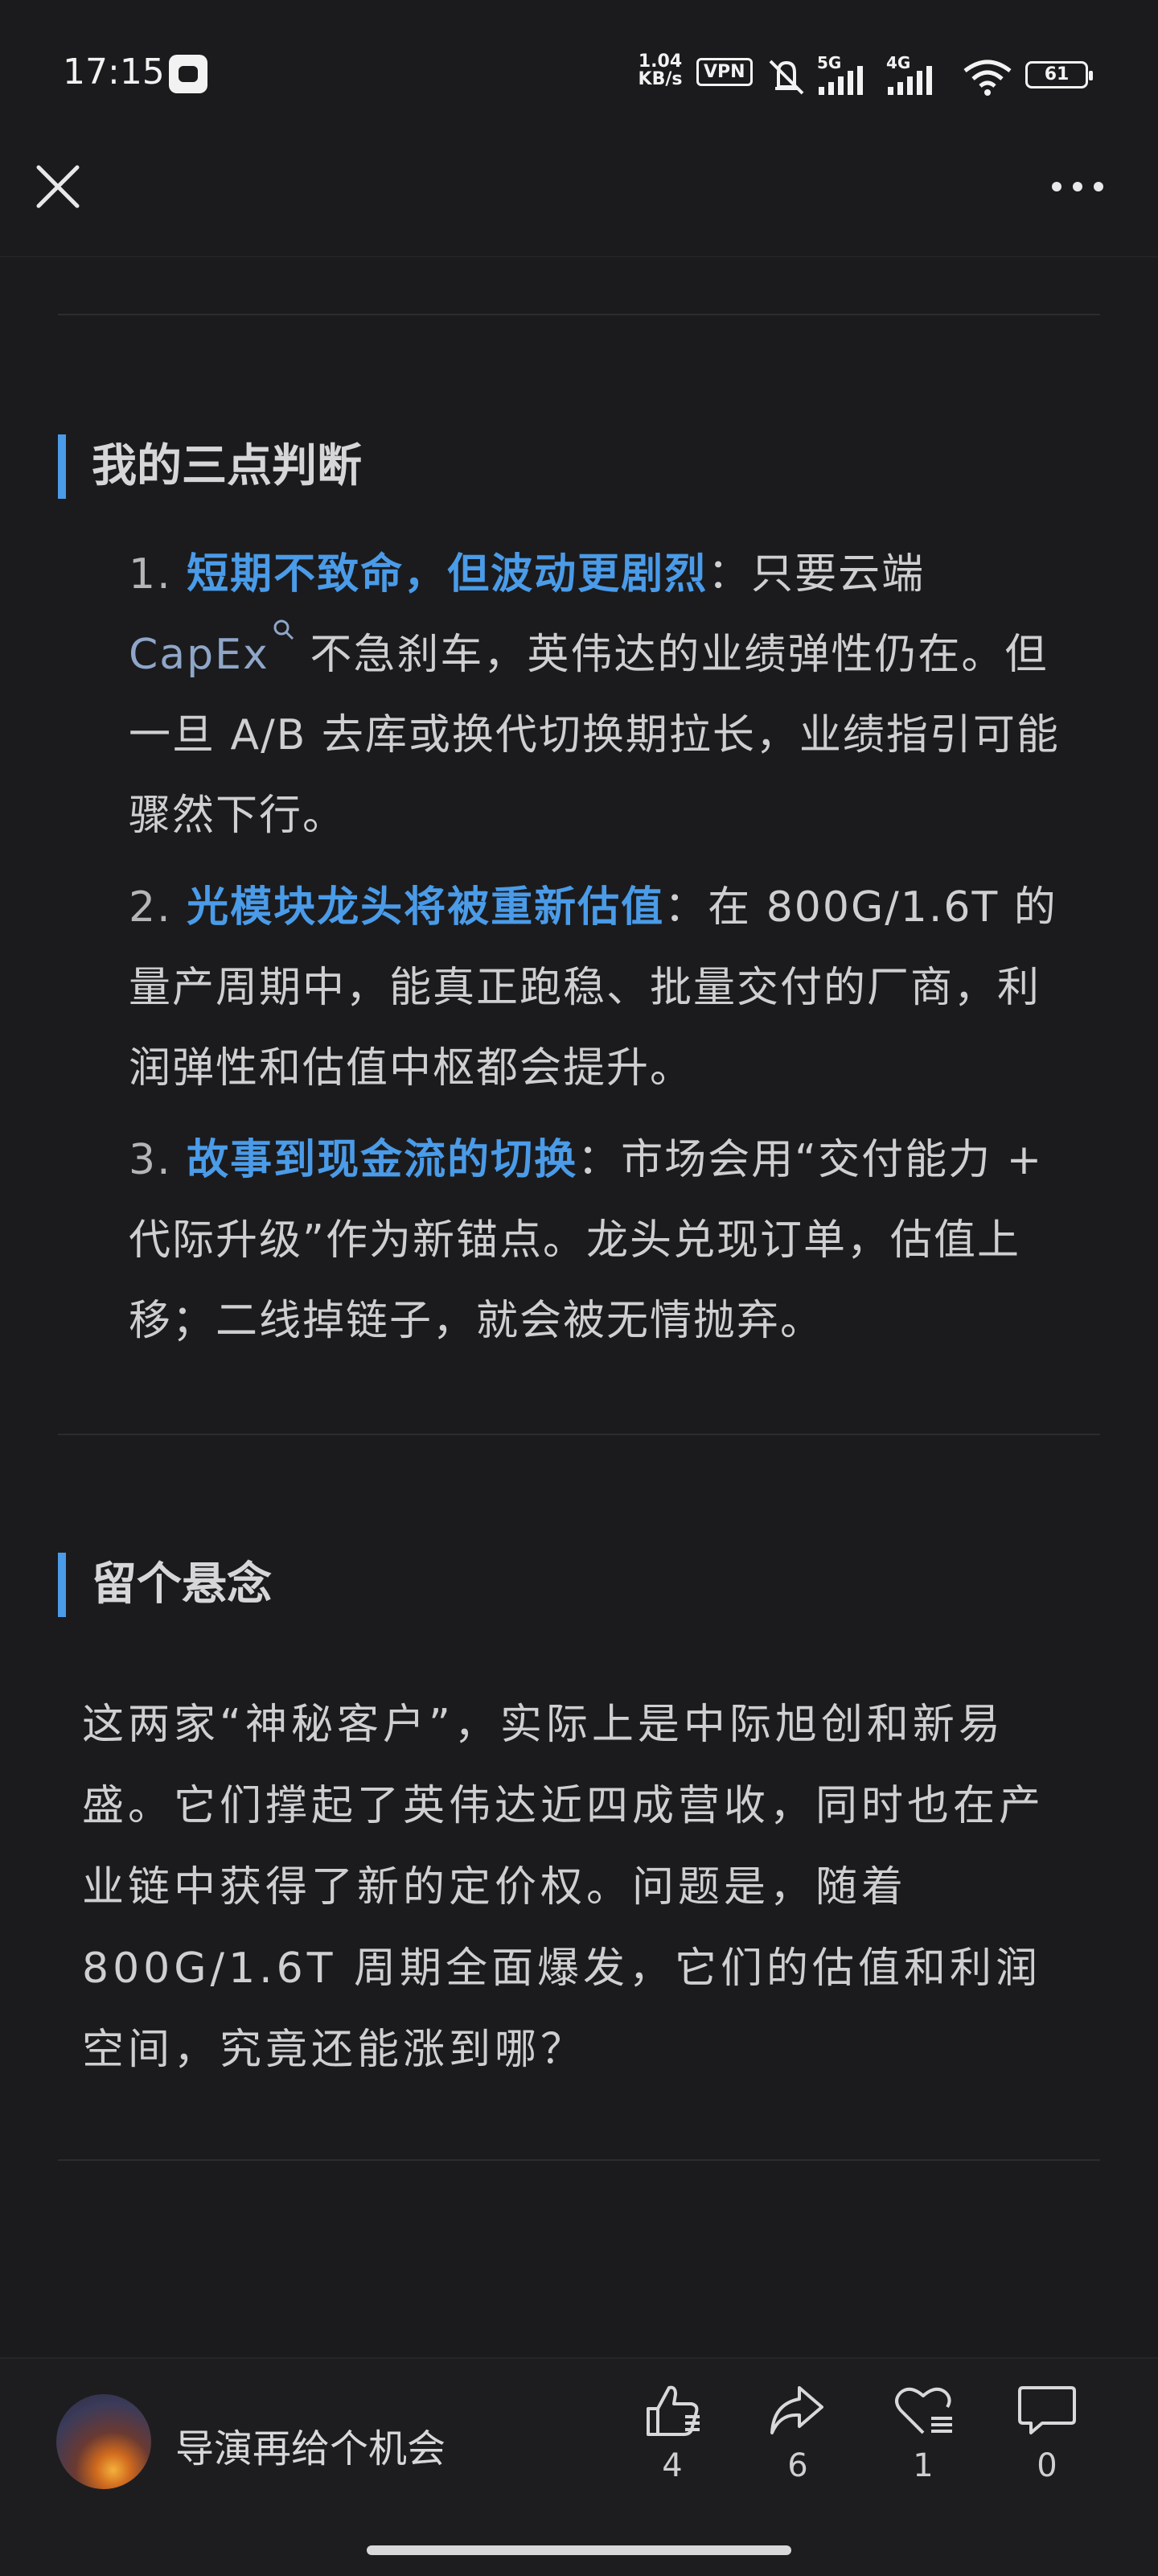 The height and width of the screenshot is (2576, 1158). Describe the element at coordinates (817, 574) in the screenshot. I see `item-text: ：只要云端` at that location.